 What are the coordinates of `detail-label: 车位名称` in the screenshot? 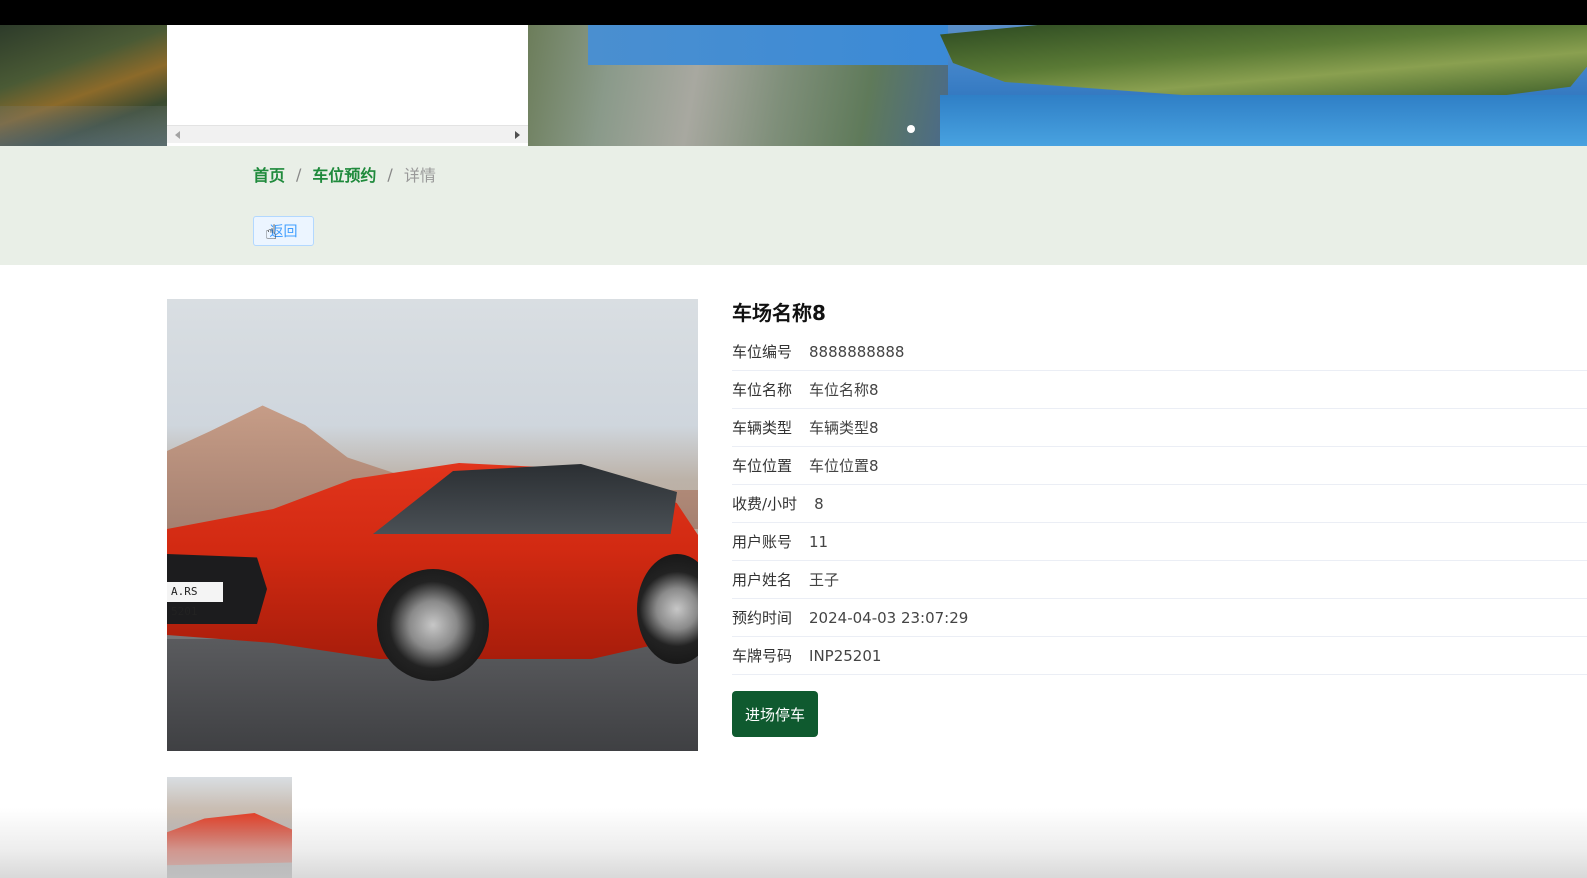 It's located at (762, 390).